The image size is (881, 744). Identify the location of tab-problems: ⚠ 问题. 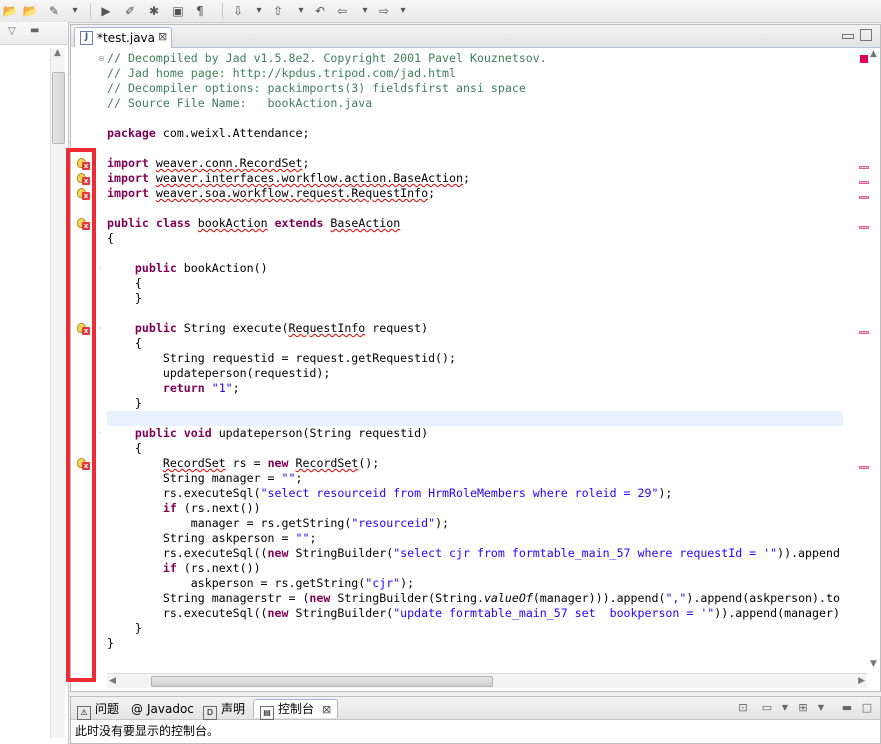
(98, 710).